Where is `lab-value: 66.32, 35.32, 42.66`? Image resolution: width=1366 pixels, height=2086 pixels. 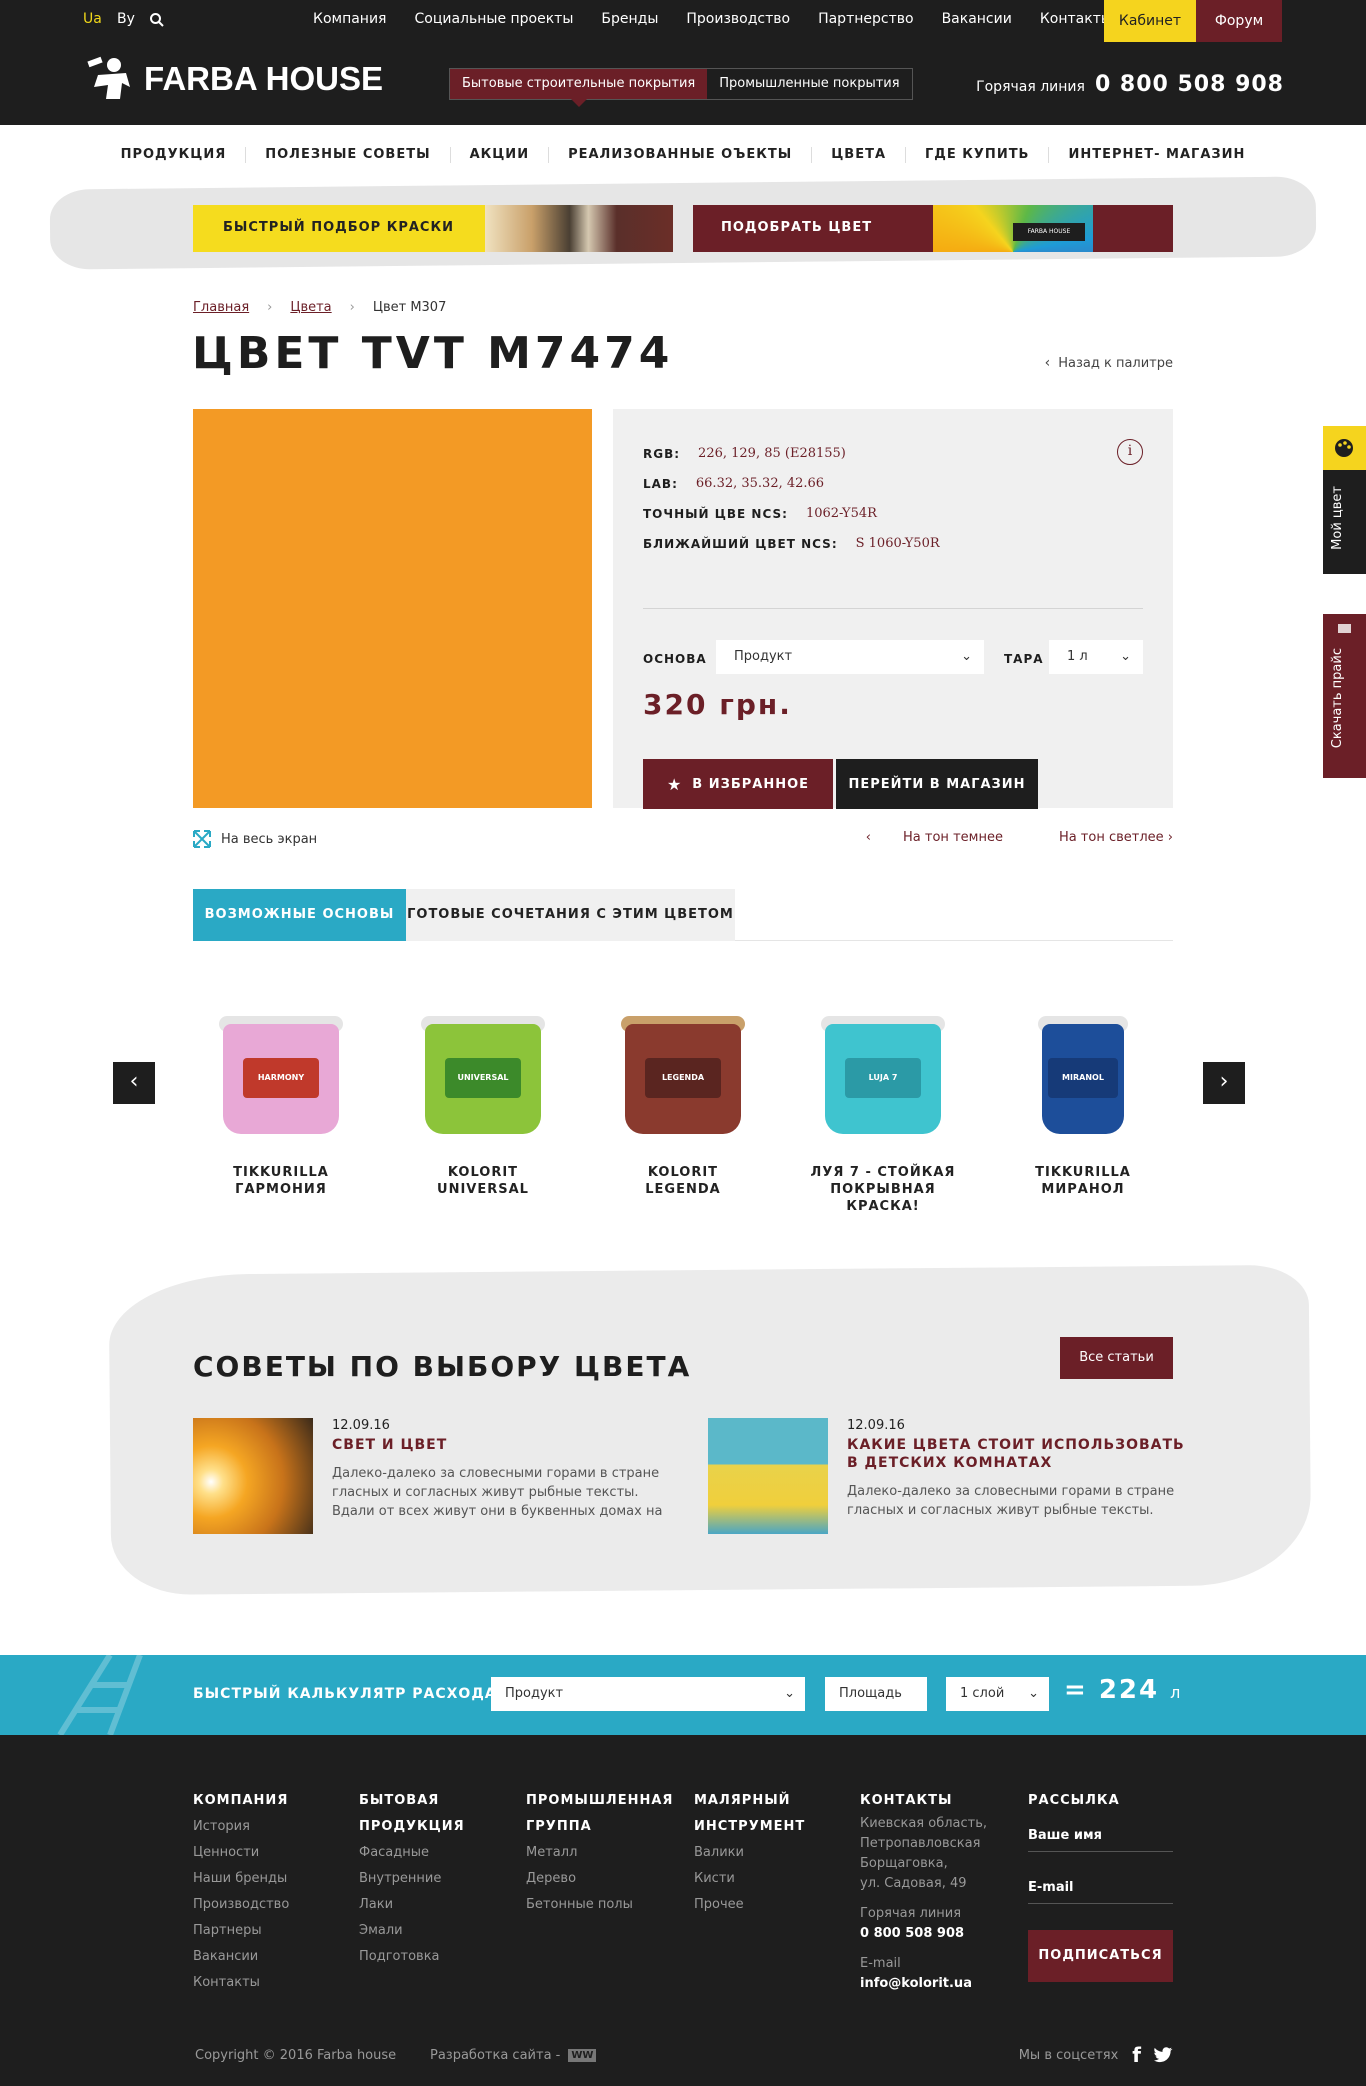
lab-value: 66.32, 35.32, 42.66 is located at coordinates (760, 483).